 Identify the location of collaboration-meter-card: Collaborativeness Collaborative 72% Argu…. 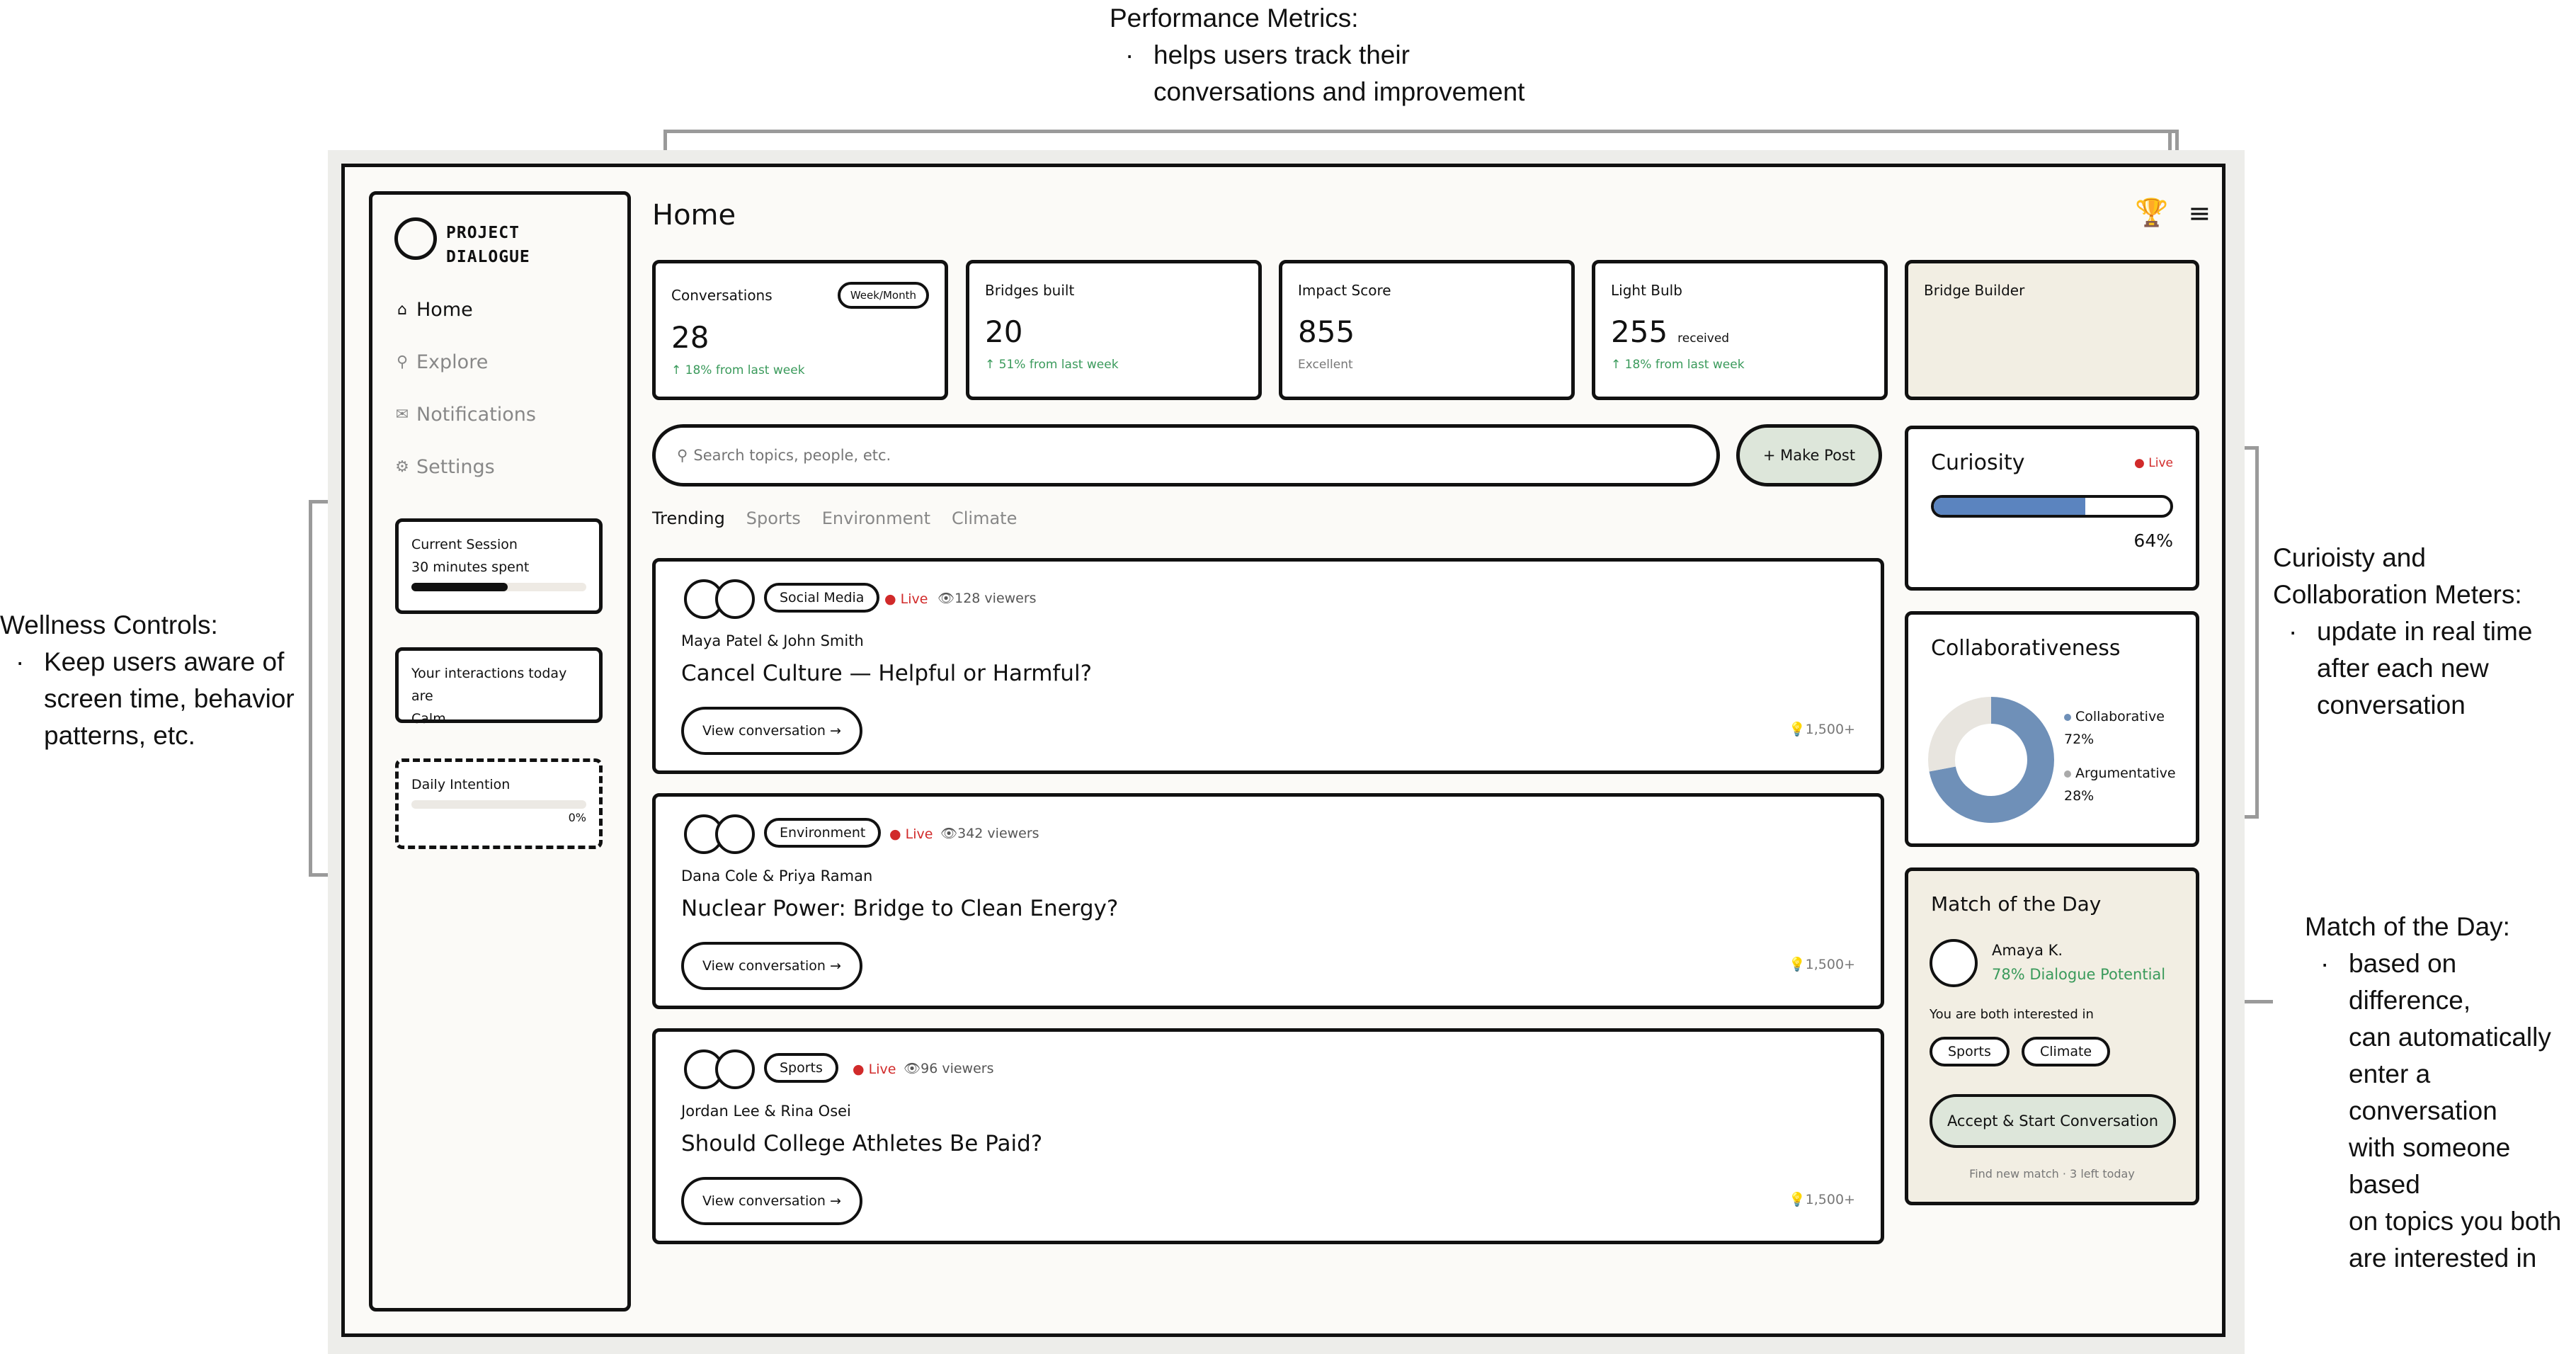
(2052, 729).